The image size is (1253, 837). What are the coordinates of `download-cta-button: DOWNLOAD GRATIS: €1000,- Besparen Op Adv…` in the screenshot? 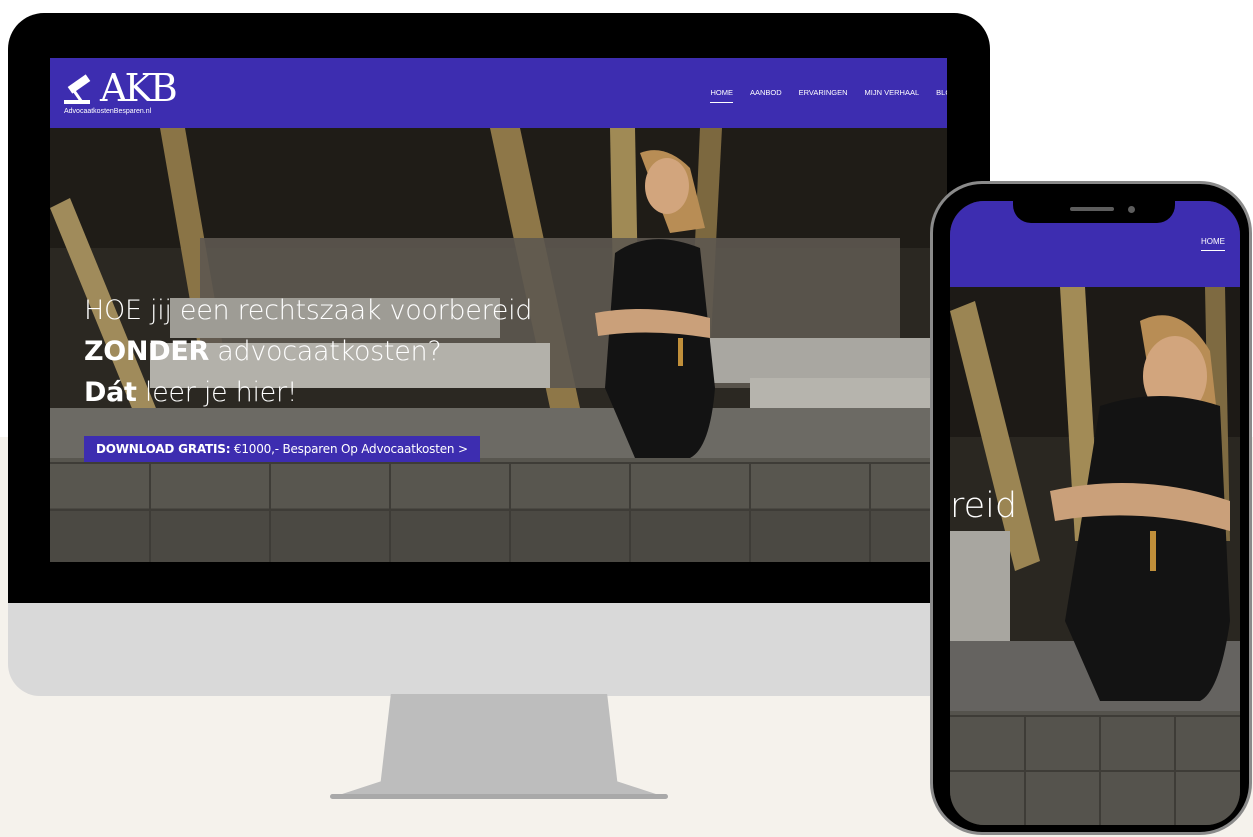 It's located at (282, 449).